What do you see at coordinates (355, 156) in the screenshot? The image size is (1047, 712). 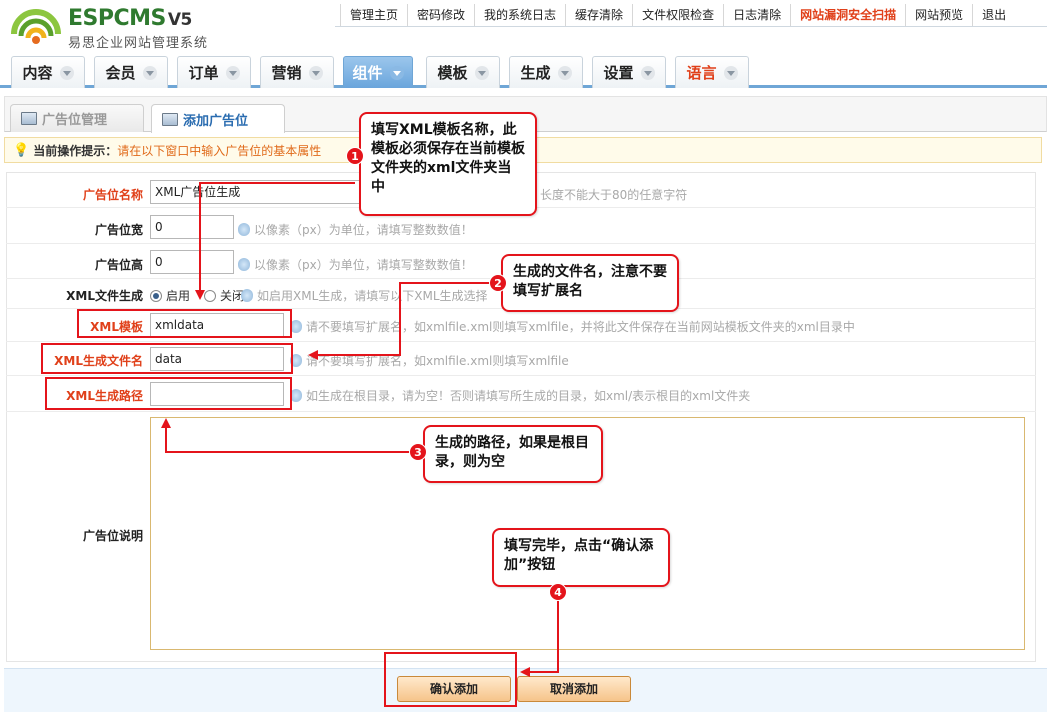 I see `callout-badge-1: 1` at bounding box center [355, 156].